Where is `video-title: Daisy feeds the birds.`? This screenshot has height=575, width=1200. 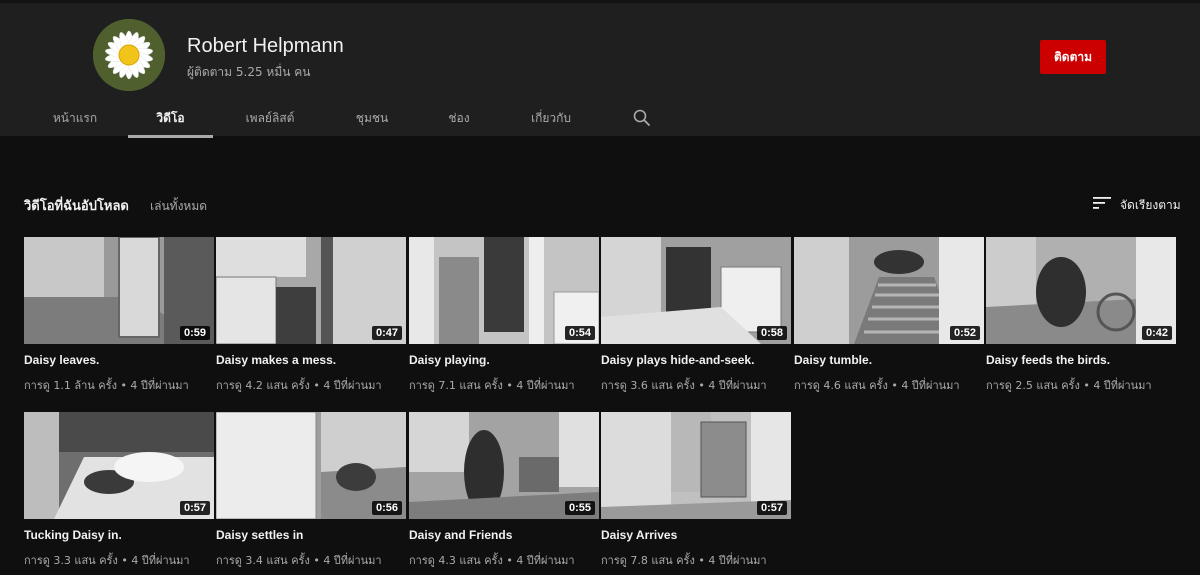 video-title: Daisy feeds the birds. is located at coordinates (1081, 360).